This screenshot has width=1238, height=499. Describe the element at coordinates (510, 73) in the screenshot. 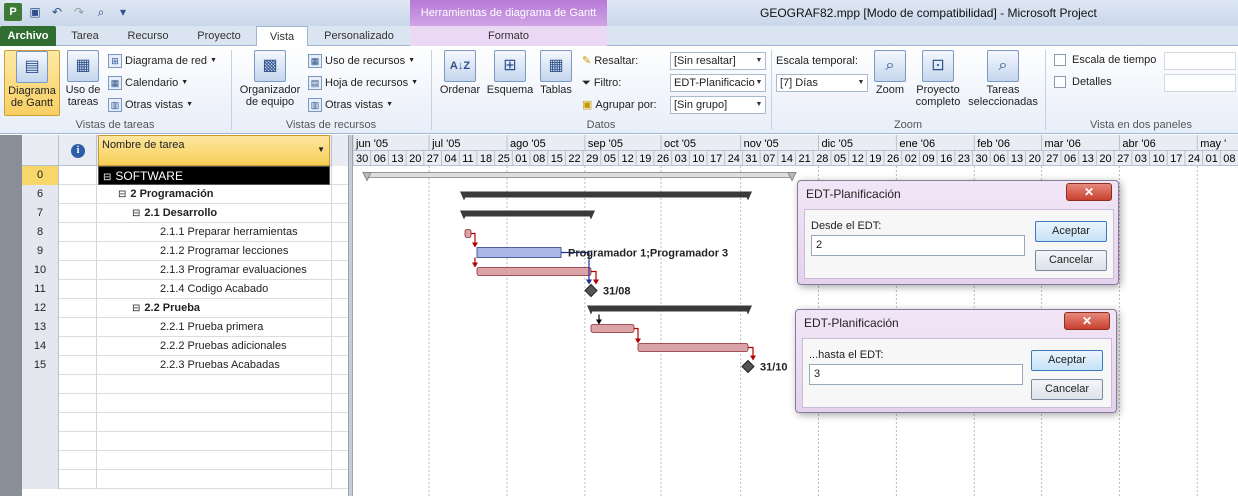

I see `outline-button: ⊞ Esquema` at that location.